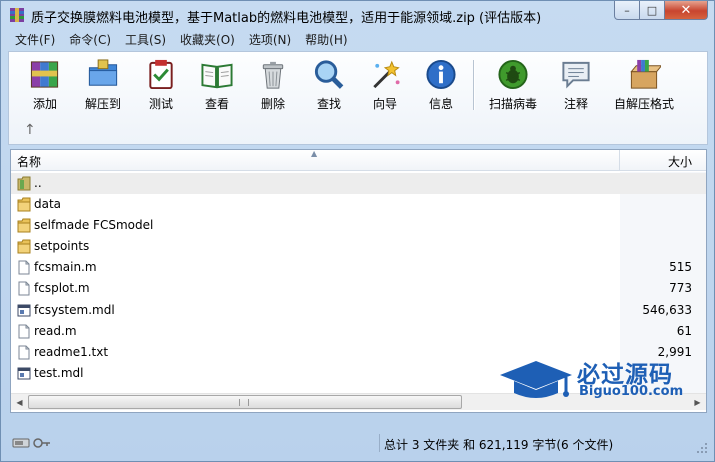 This screenshot has height=462, width=715. What do you see at coordinates (32, 443) in the screenshot?
I see `drive-key-icon` at bounding box center [32, 443].